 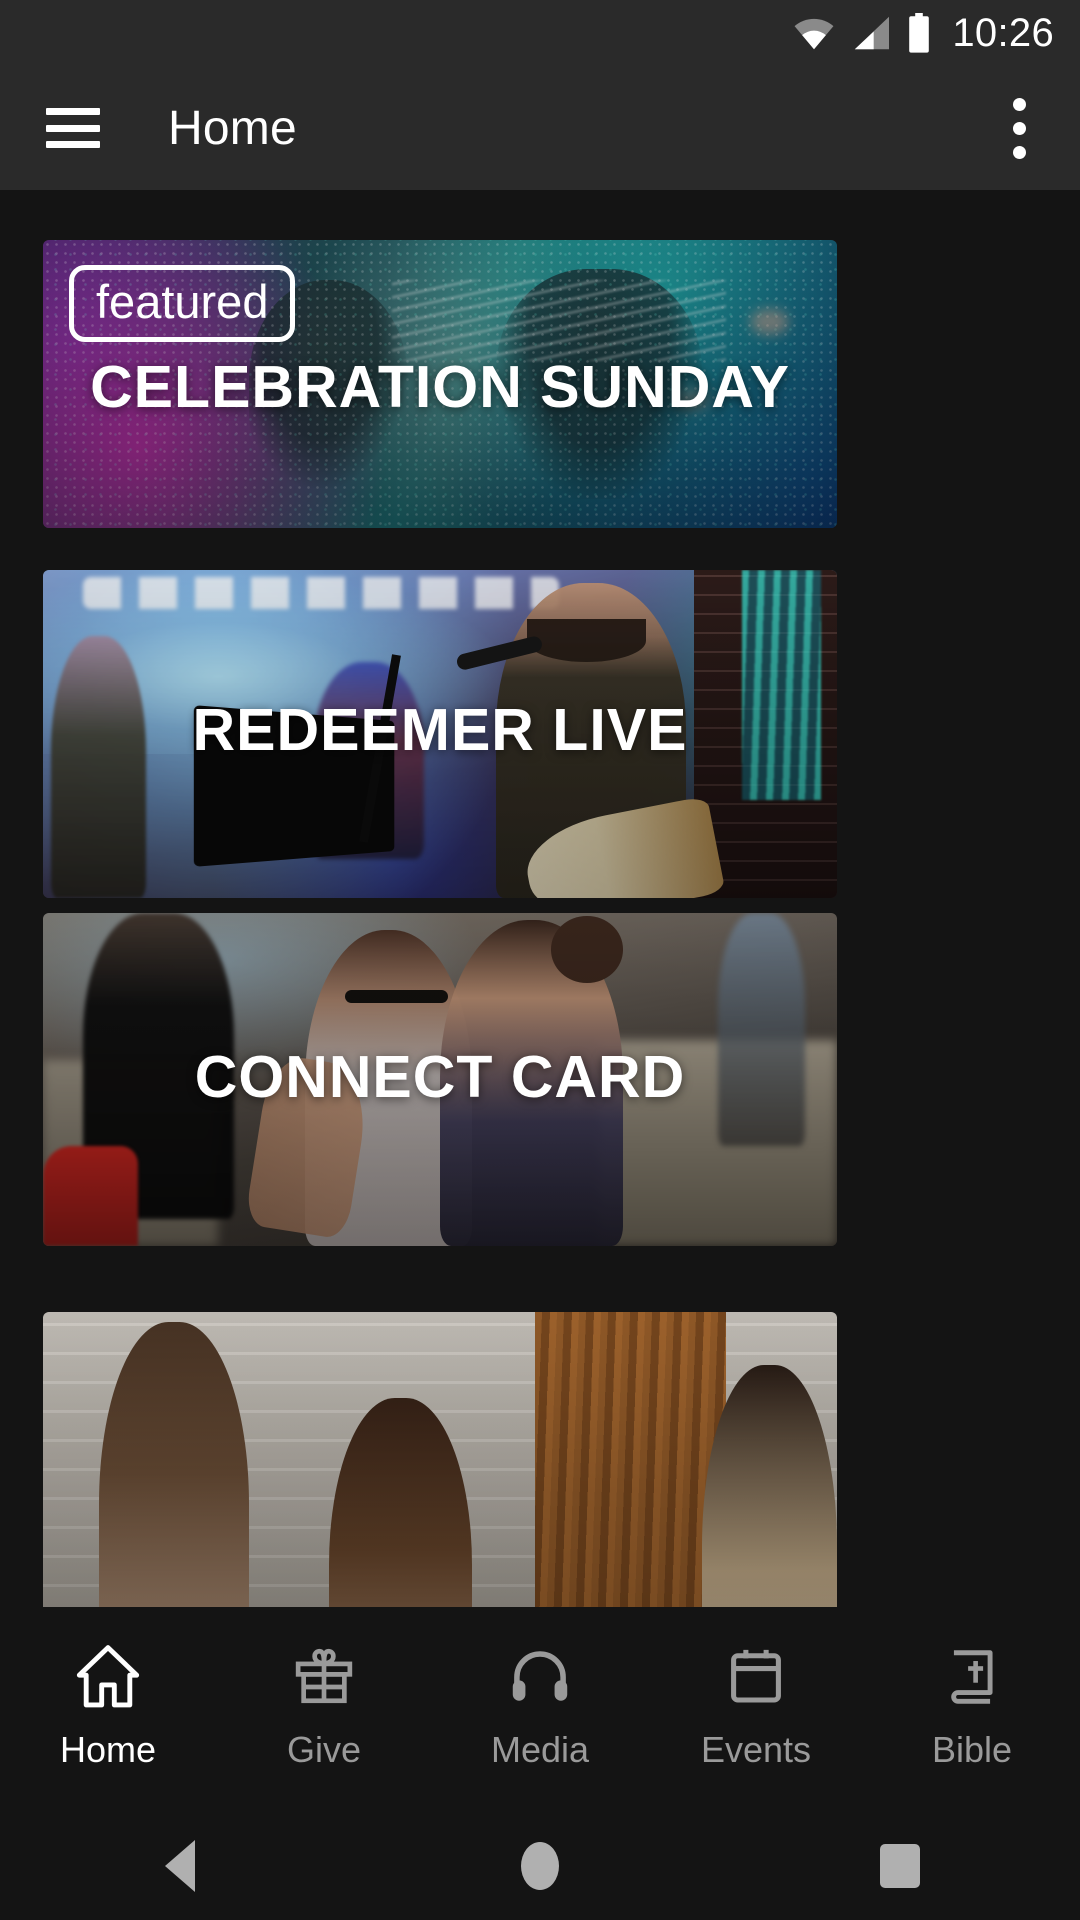 What do you see at coordinates (756, 1749) in the screenshot?
I see `nav-label: Events` at bounding box center [756, 1749].